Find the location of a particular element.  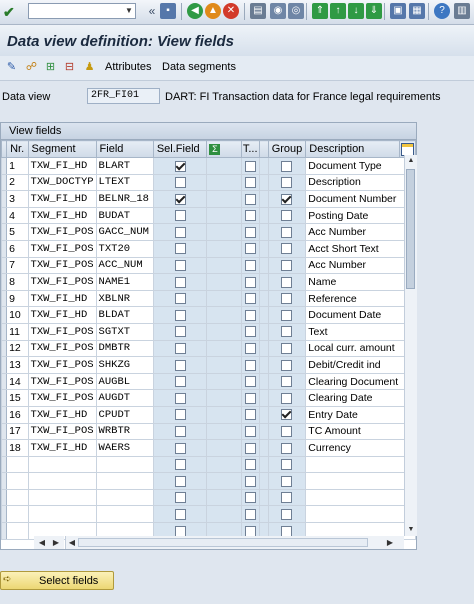

table-row: 11 TXW_FI_POS SGTXT Text is located at coordinates (208, 331).